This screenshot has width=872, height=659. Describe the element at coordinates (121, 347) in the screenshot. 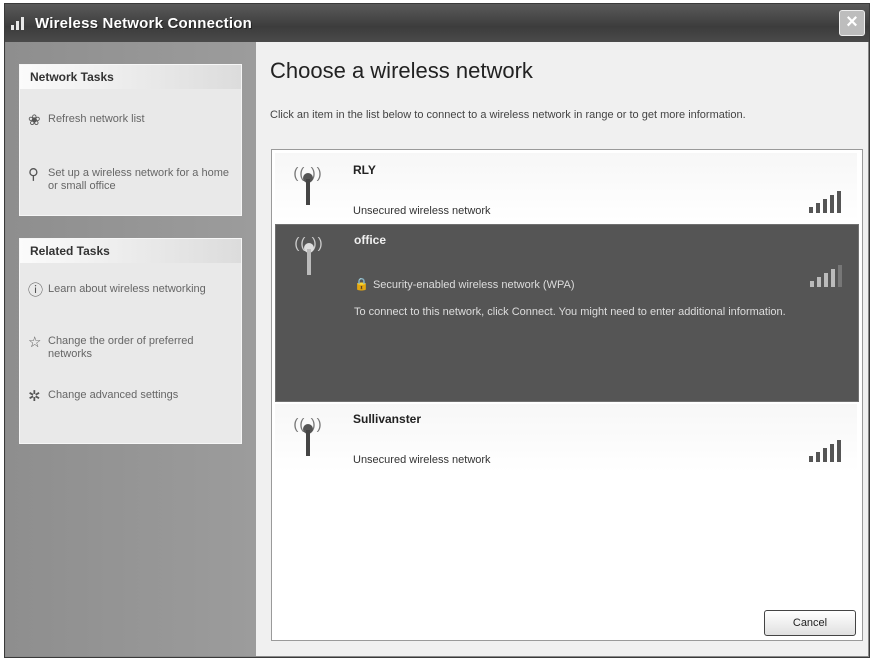

I see `task-label: Change the order of preferred networks` at that location.